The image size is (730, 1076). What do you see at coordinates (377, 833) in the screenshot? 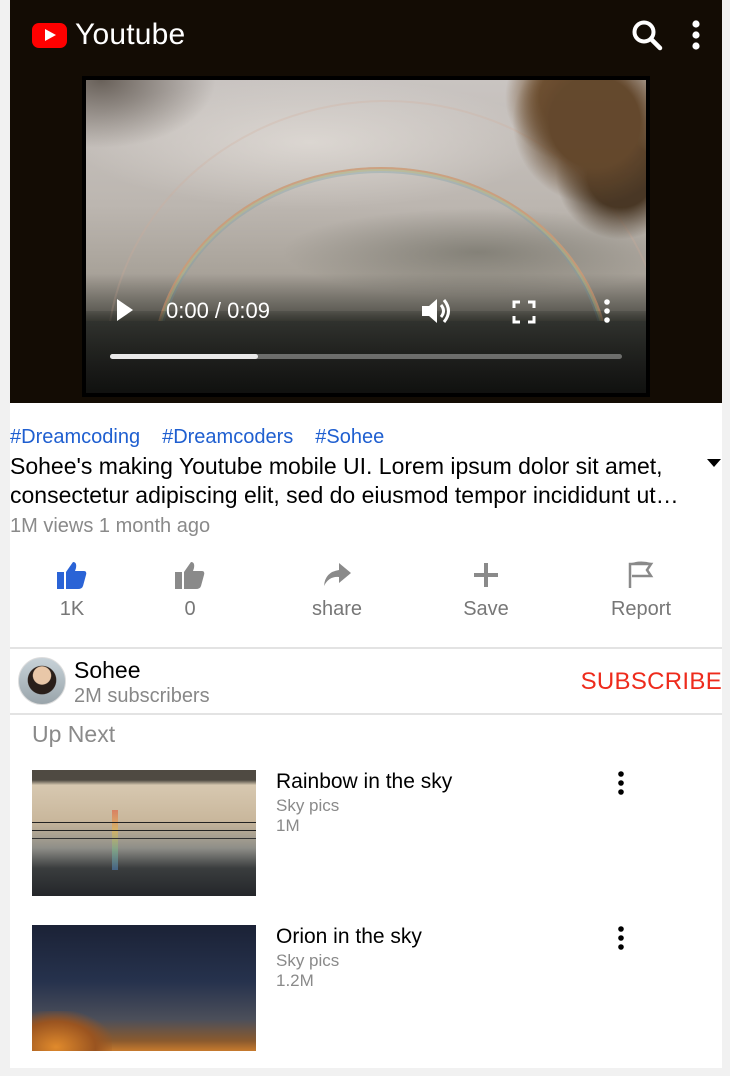
I see `list-item: Rainbow in the sky Sky pics 1M` at bounding box center [377, 833].